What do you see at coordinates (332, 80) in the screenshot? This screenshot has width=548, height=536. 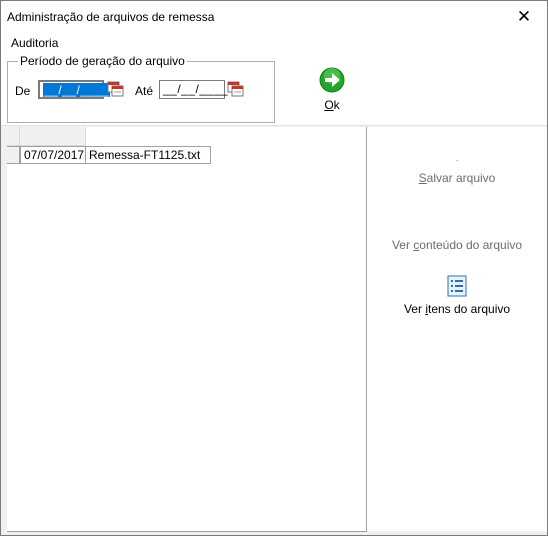 I see `green-arrow-right-icon` at bounding box center [332, 80].